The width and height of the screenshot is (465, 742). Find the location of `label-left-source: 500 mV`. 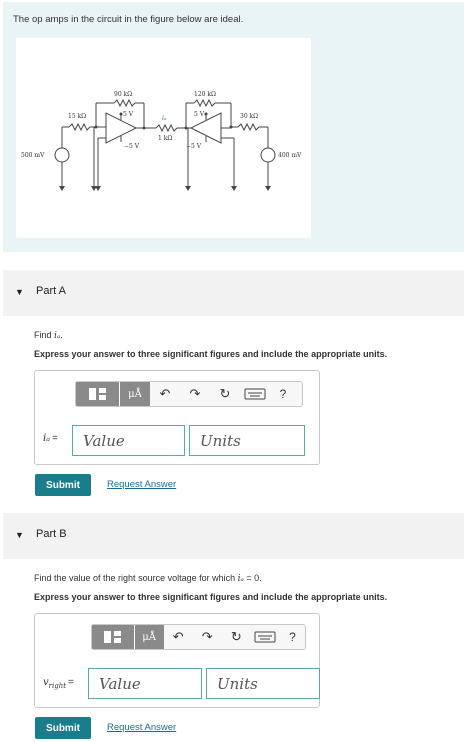

label-left-source: 500 mV is located at coordinates (33, 155).